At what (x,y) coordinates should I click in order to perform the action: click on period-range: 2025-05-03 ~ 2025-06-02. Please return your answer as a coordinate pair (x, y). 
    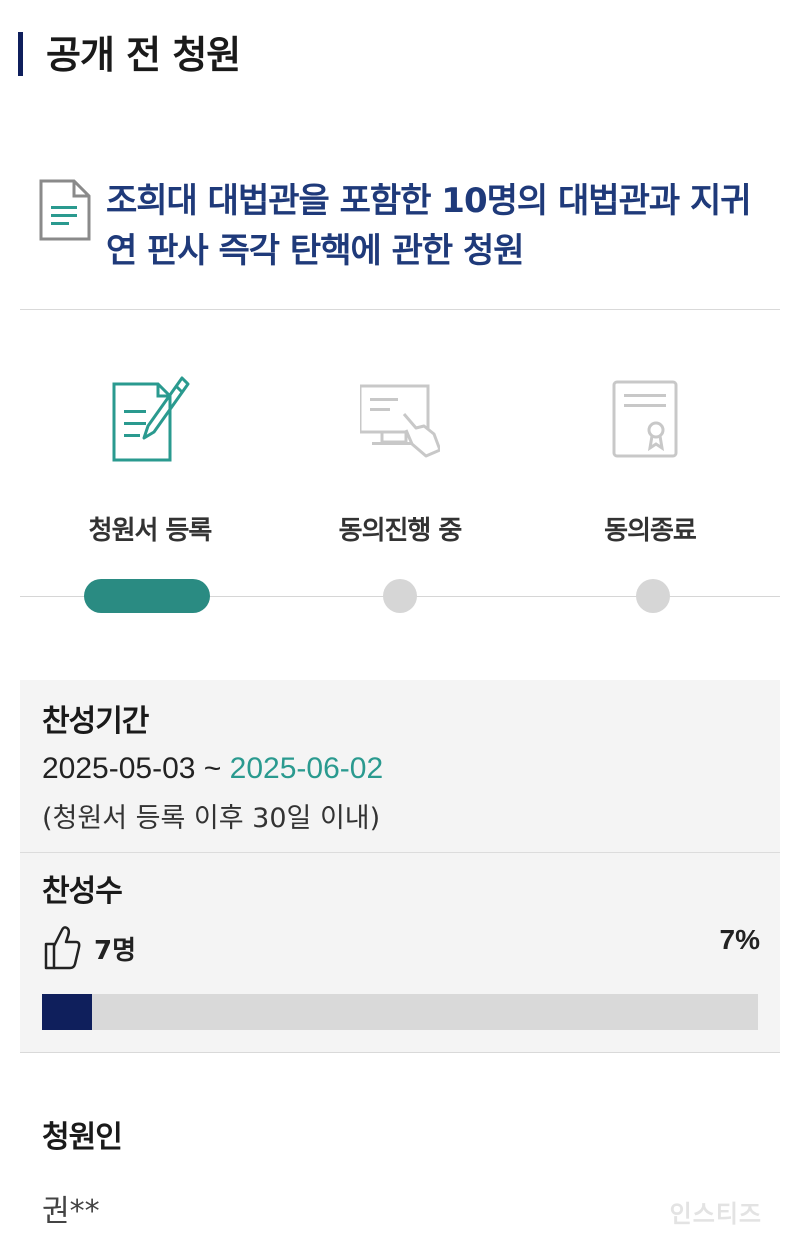
    Looking at the image, I should click on (212, 769).